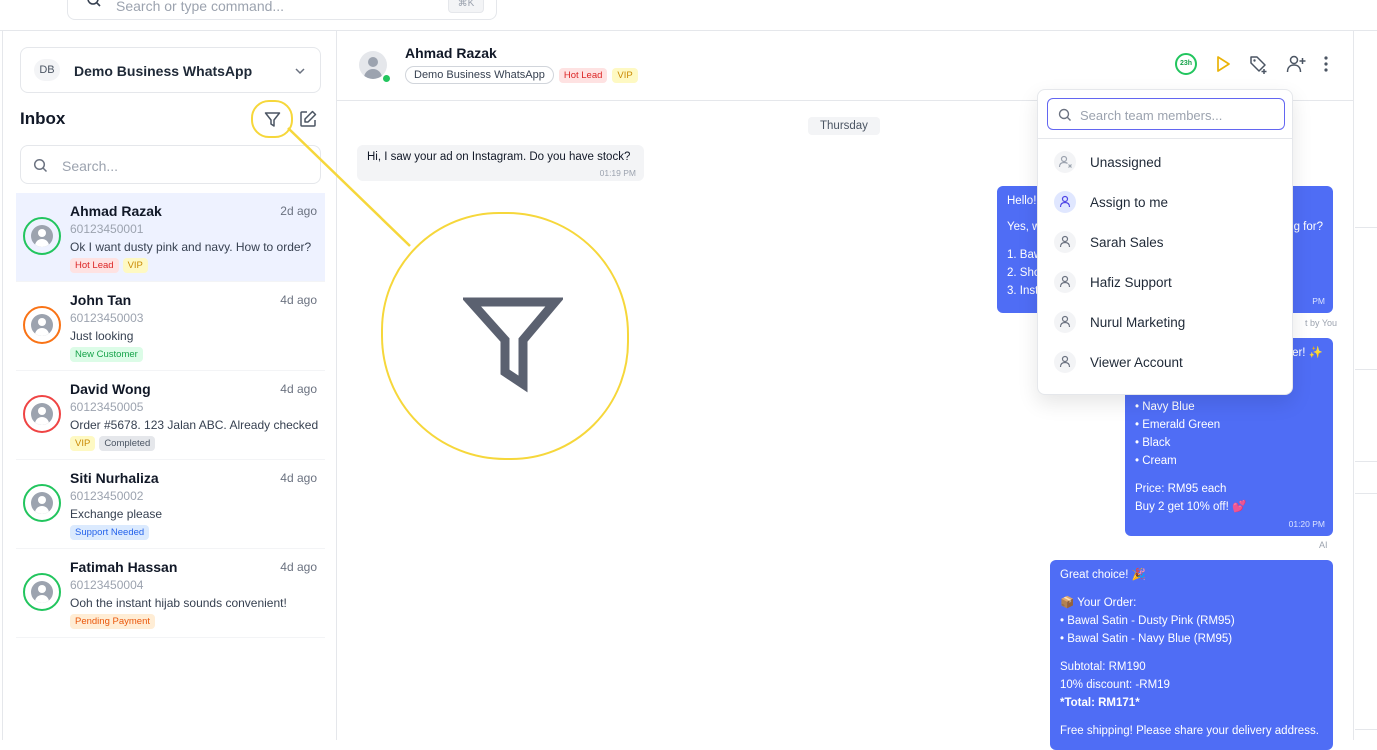  I want to click on filter-icon, so click(513, 345).